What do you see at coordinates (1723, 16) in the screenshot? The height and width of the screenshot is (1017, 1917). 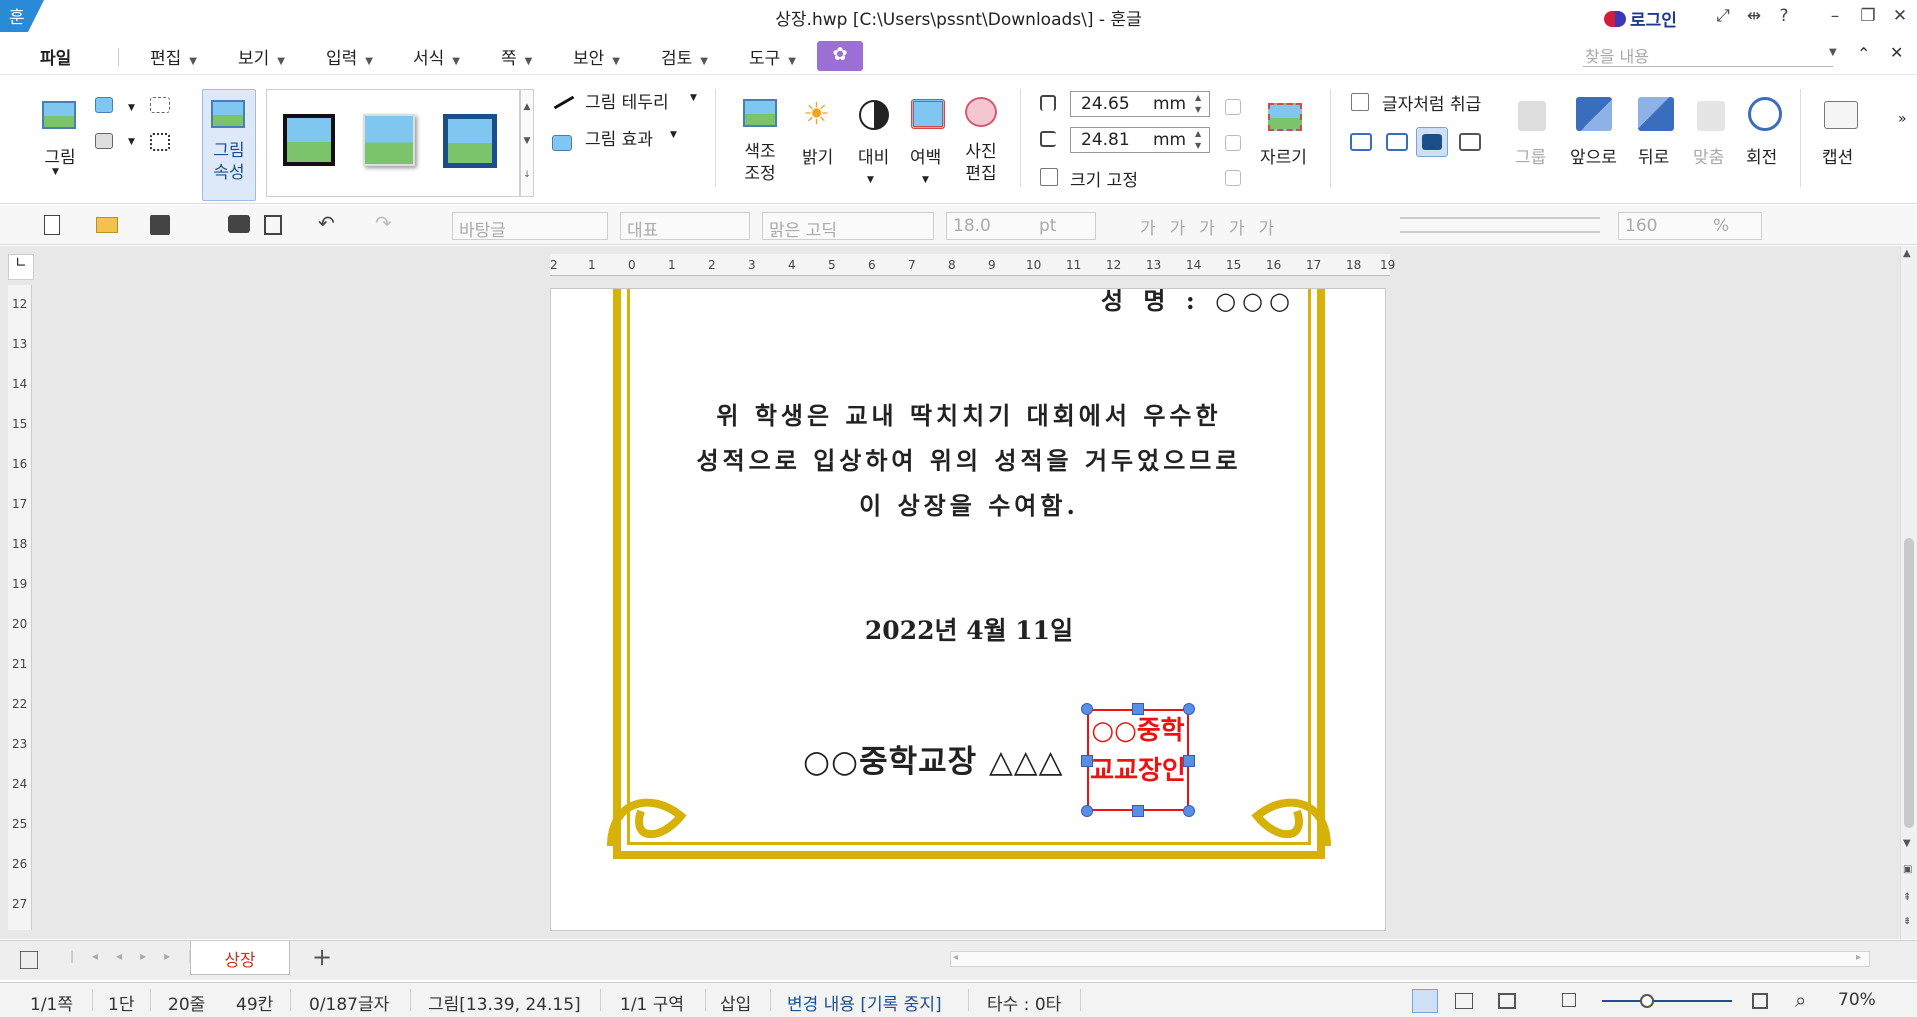 I see `fullscreen-icon: ⤢` at bounding box center [1723, 16].